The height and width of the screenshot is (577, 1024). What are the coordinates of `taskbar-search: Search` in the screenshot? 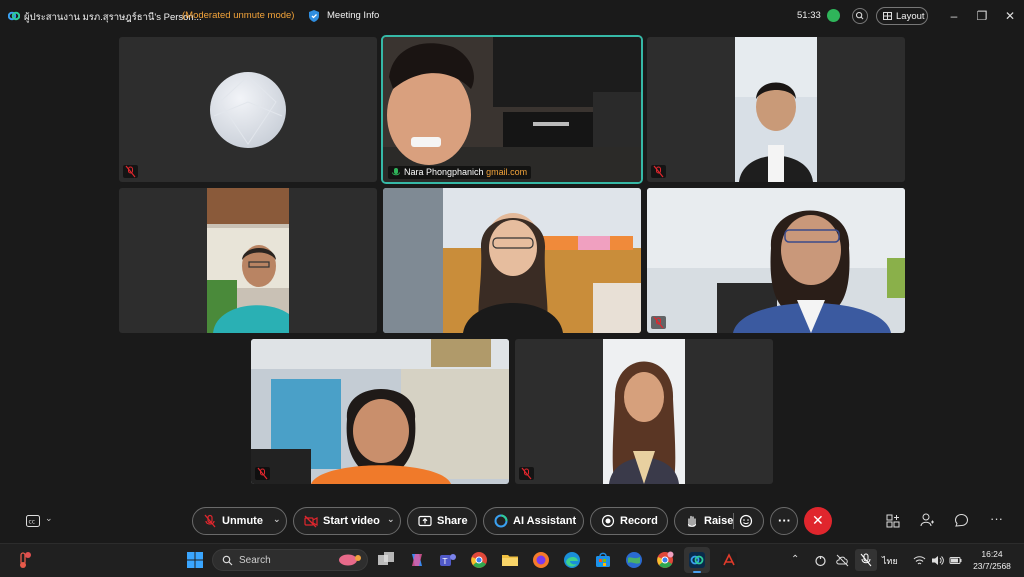 It's located at (290, 560).